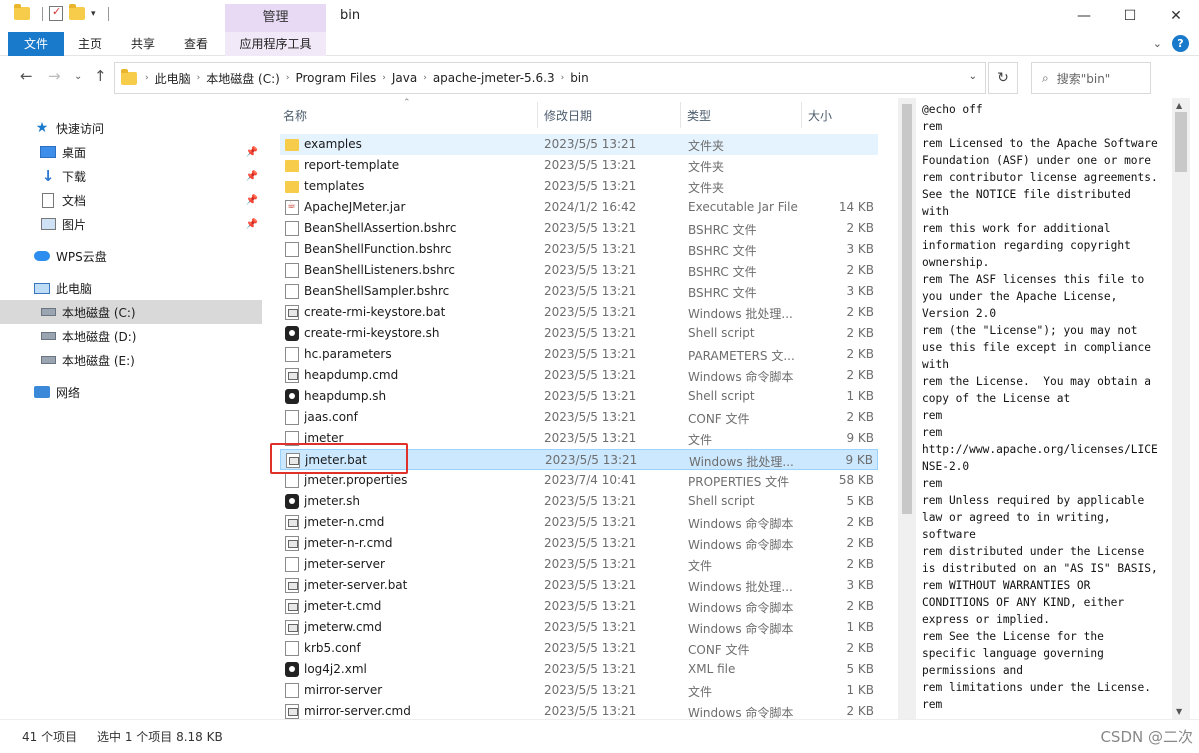  What do you see at coordinates (579, 438) in the screenshot?
I see `table-row: jmeter 2023/5/5 13:21 文件 9 KB` at bounding box center [579, 438].